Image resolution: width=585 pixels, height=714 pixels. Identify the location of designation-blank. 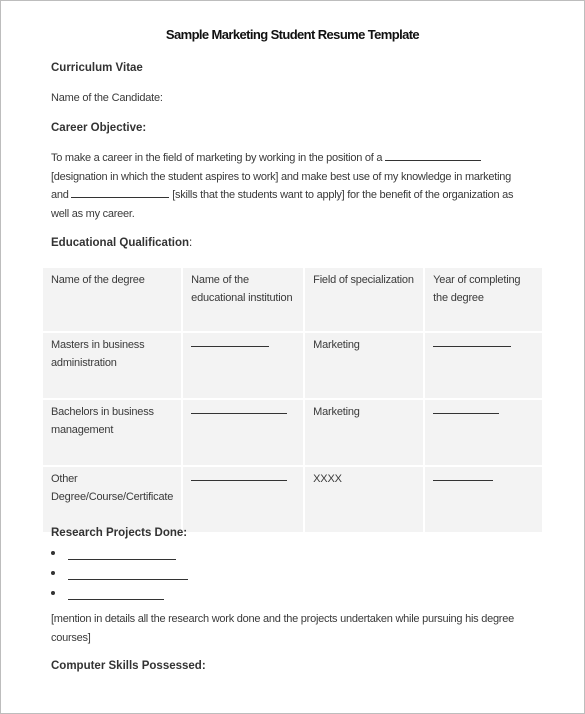
(433, 156).